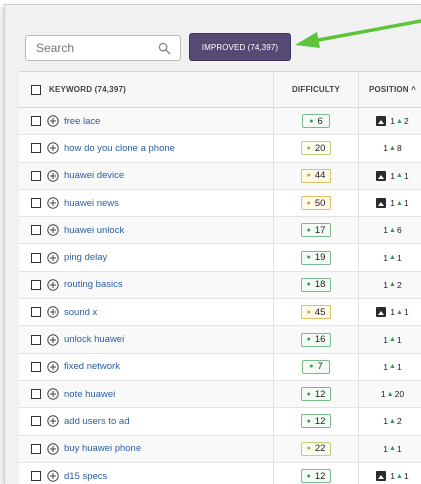  I want to click on improved-filter-button: IMPROVED (74,397), so click(240, 47).